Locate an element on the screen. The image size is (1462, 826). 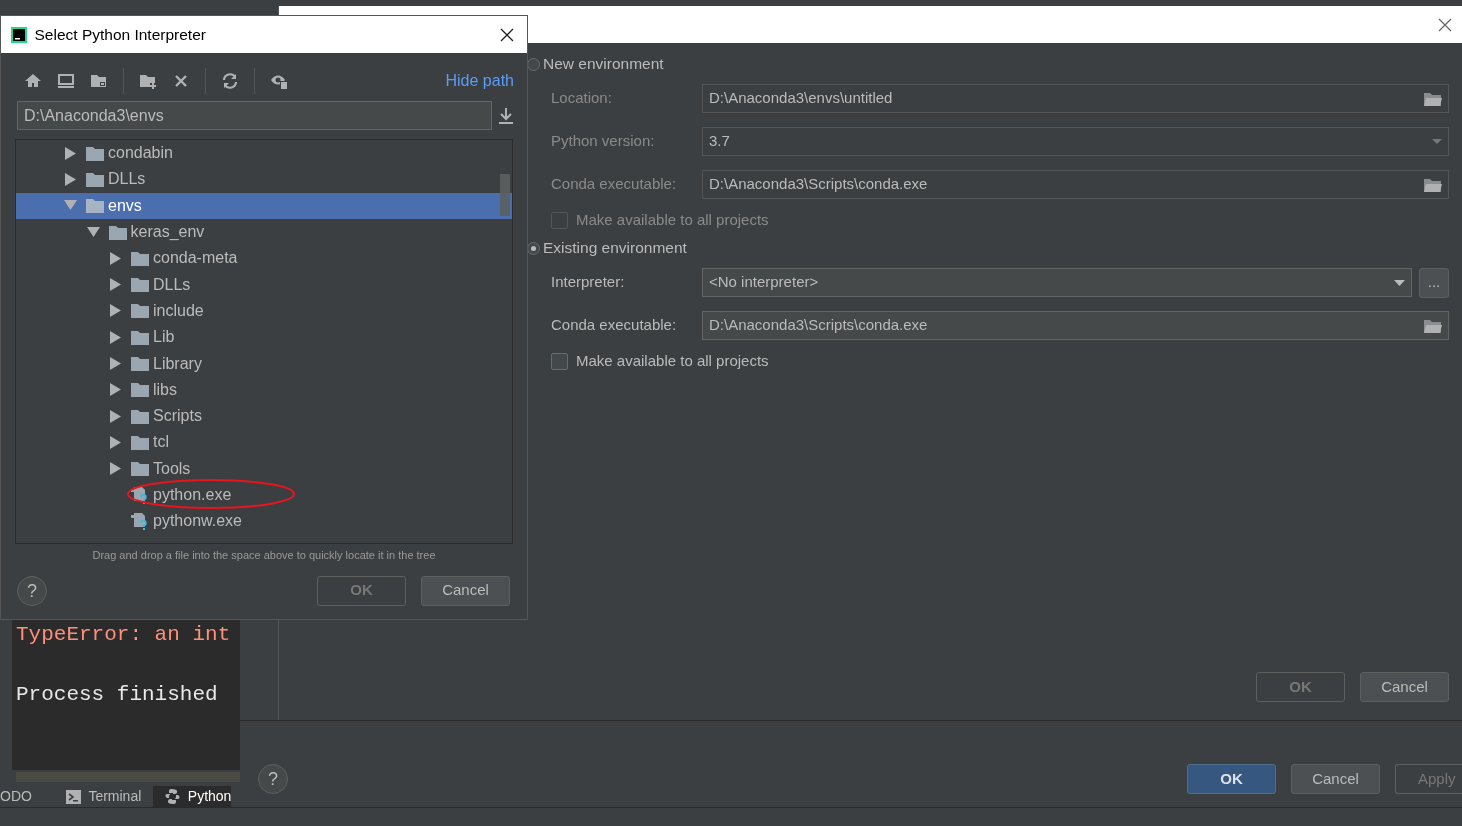
desktop-icon is located at coordinates (66, 81).